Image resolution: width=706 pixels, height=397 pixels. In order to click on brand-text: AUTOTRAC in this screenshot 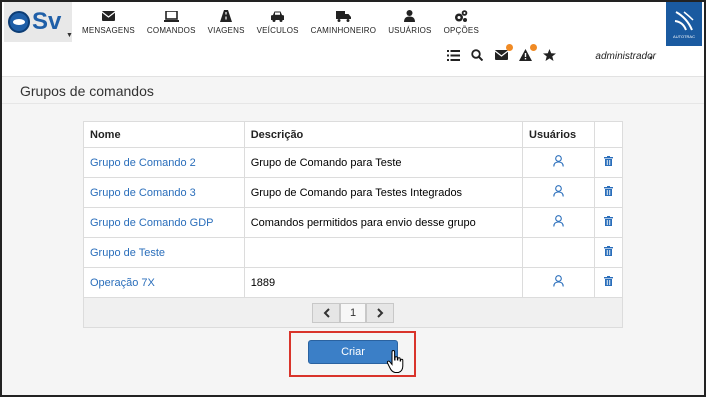, I will do `click(684, 36)`.